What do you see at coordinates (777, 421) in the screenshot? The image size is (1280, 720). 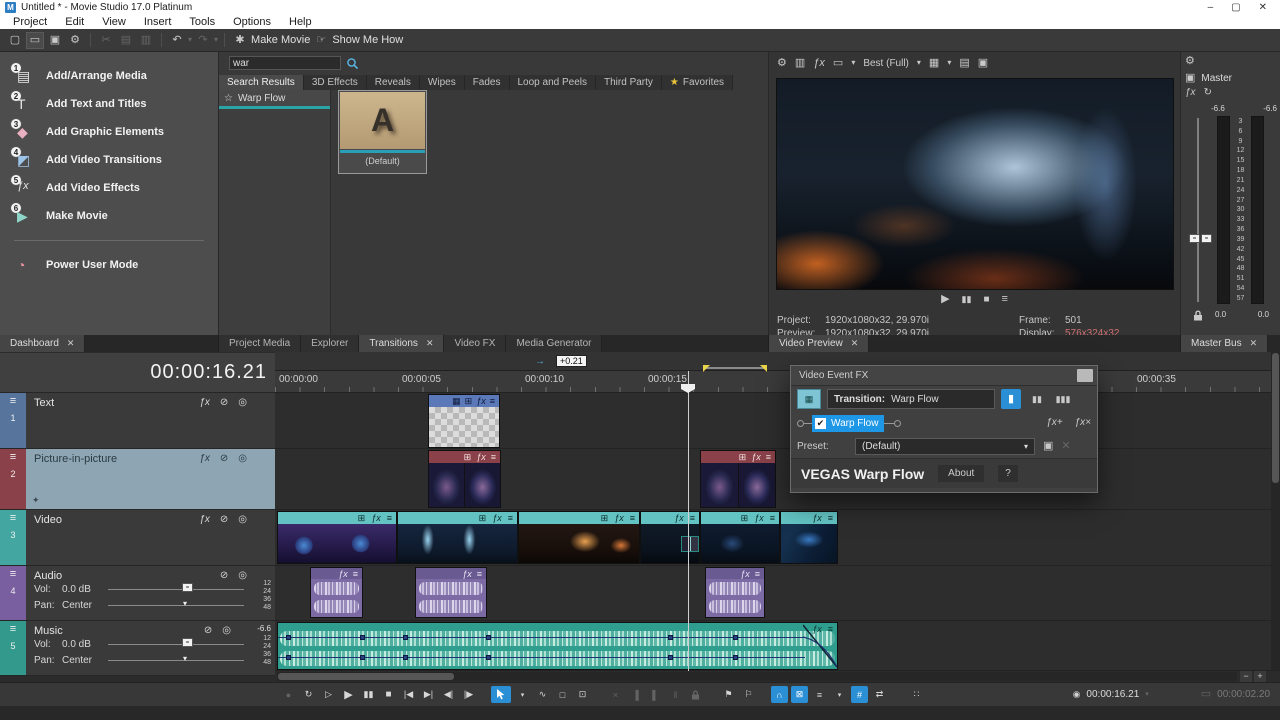 I see `track-row-text` at bounding box center [777, 421].